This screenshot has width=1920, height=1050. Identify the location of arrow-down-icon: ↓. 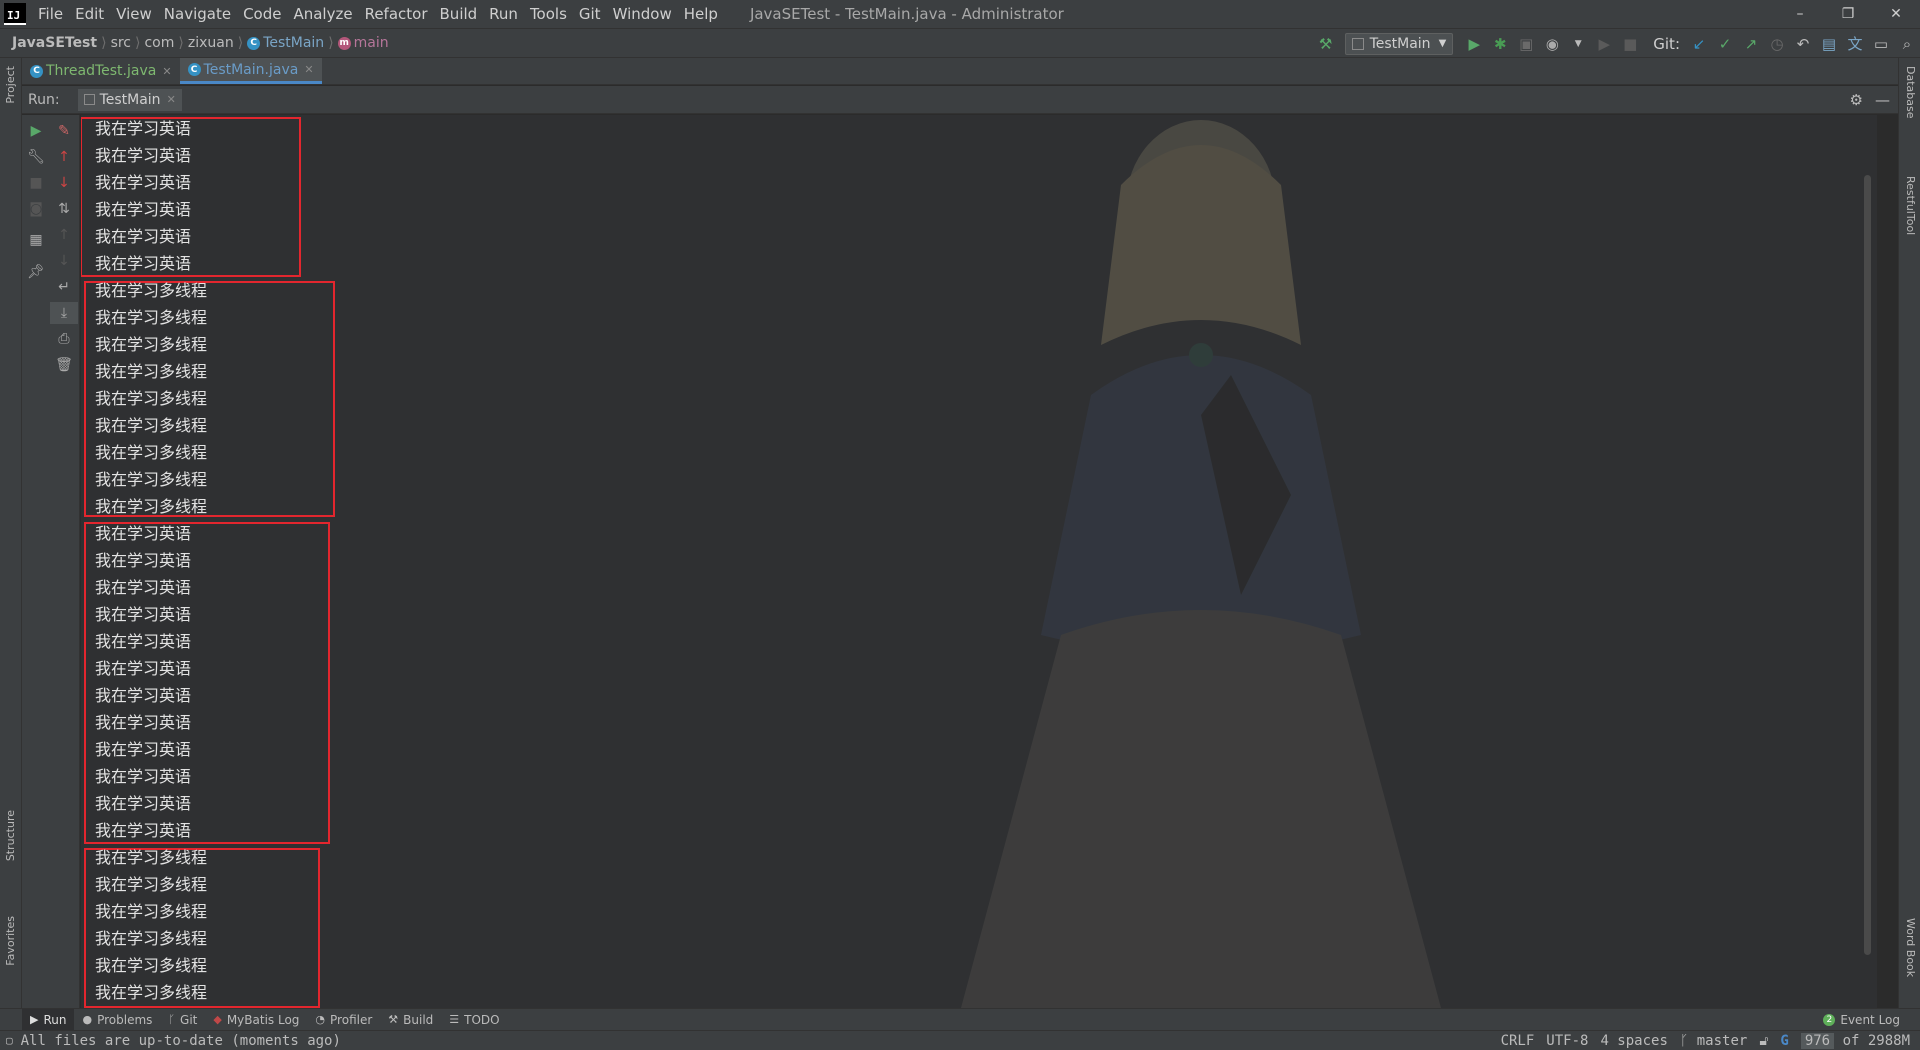
(64, 183).